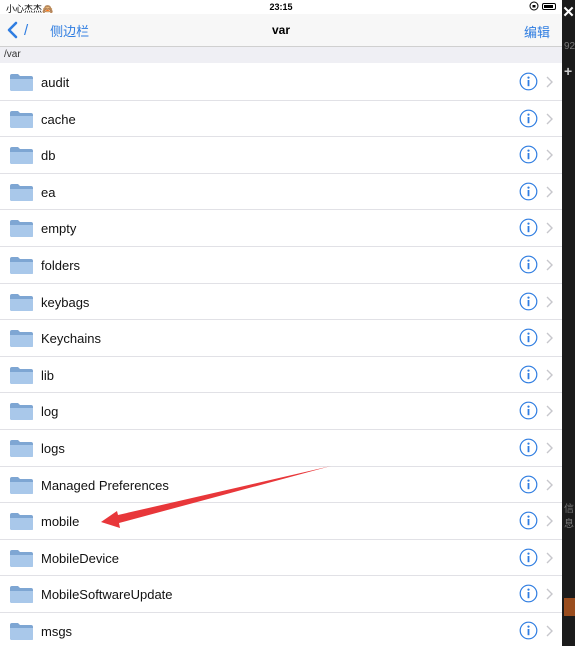 Image resolution: width=575 pixels, height=646 pixels. What do you see at coordinates (50, 412) in the screenshot?
I see `file-name: log` at bounding box center [50, 412].